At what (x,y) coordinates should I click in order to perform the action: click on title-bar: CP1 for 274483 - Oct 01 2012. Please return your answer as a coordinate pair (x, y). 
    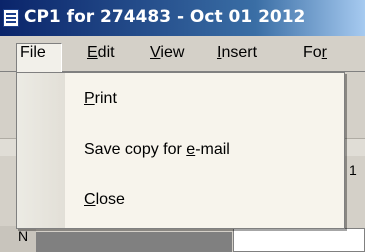
    Looking at the image, I should click on (182, 18).